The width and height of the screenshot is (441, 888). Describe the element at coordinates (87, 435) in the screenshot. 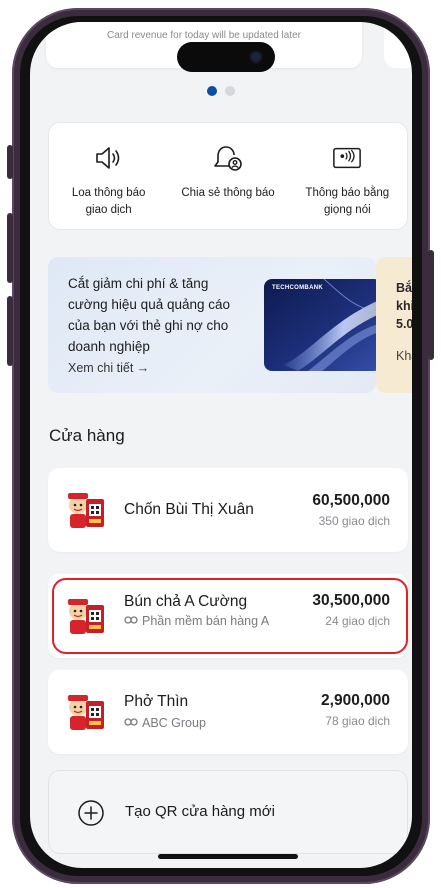

I see `section-title-stores: Cửa hàng` at that location.